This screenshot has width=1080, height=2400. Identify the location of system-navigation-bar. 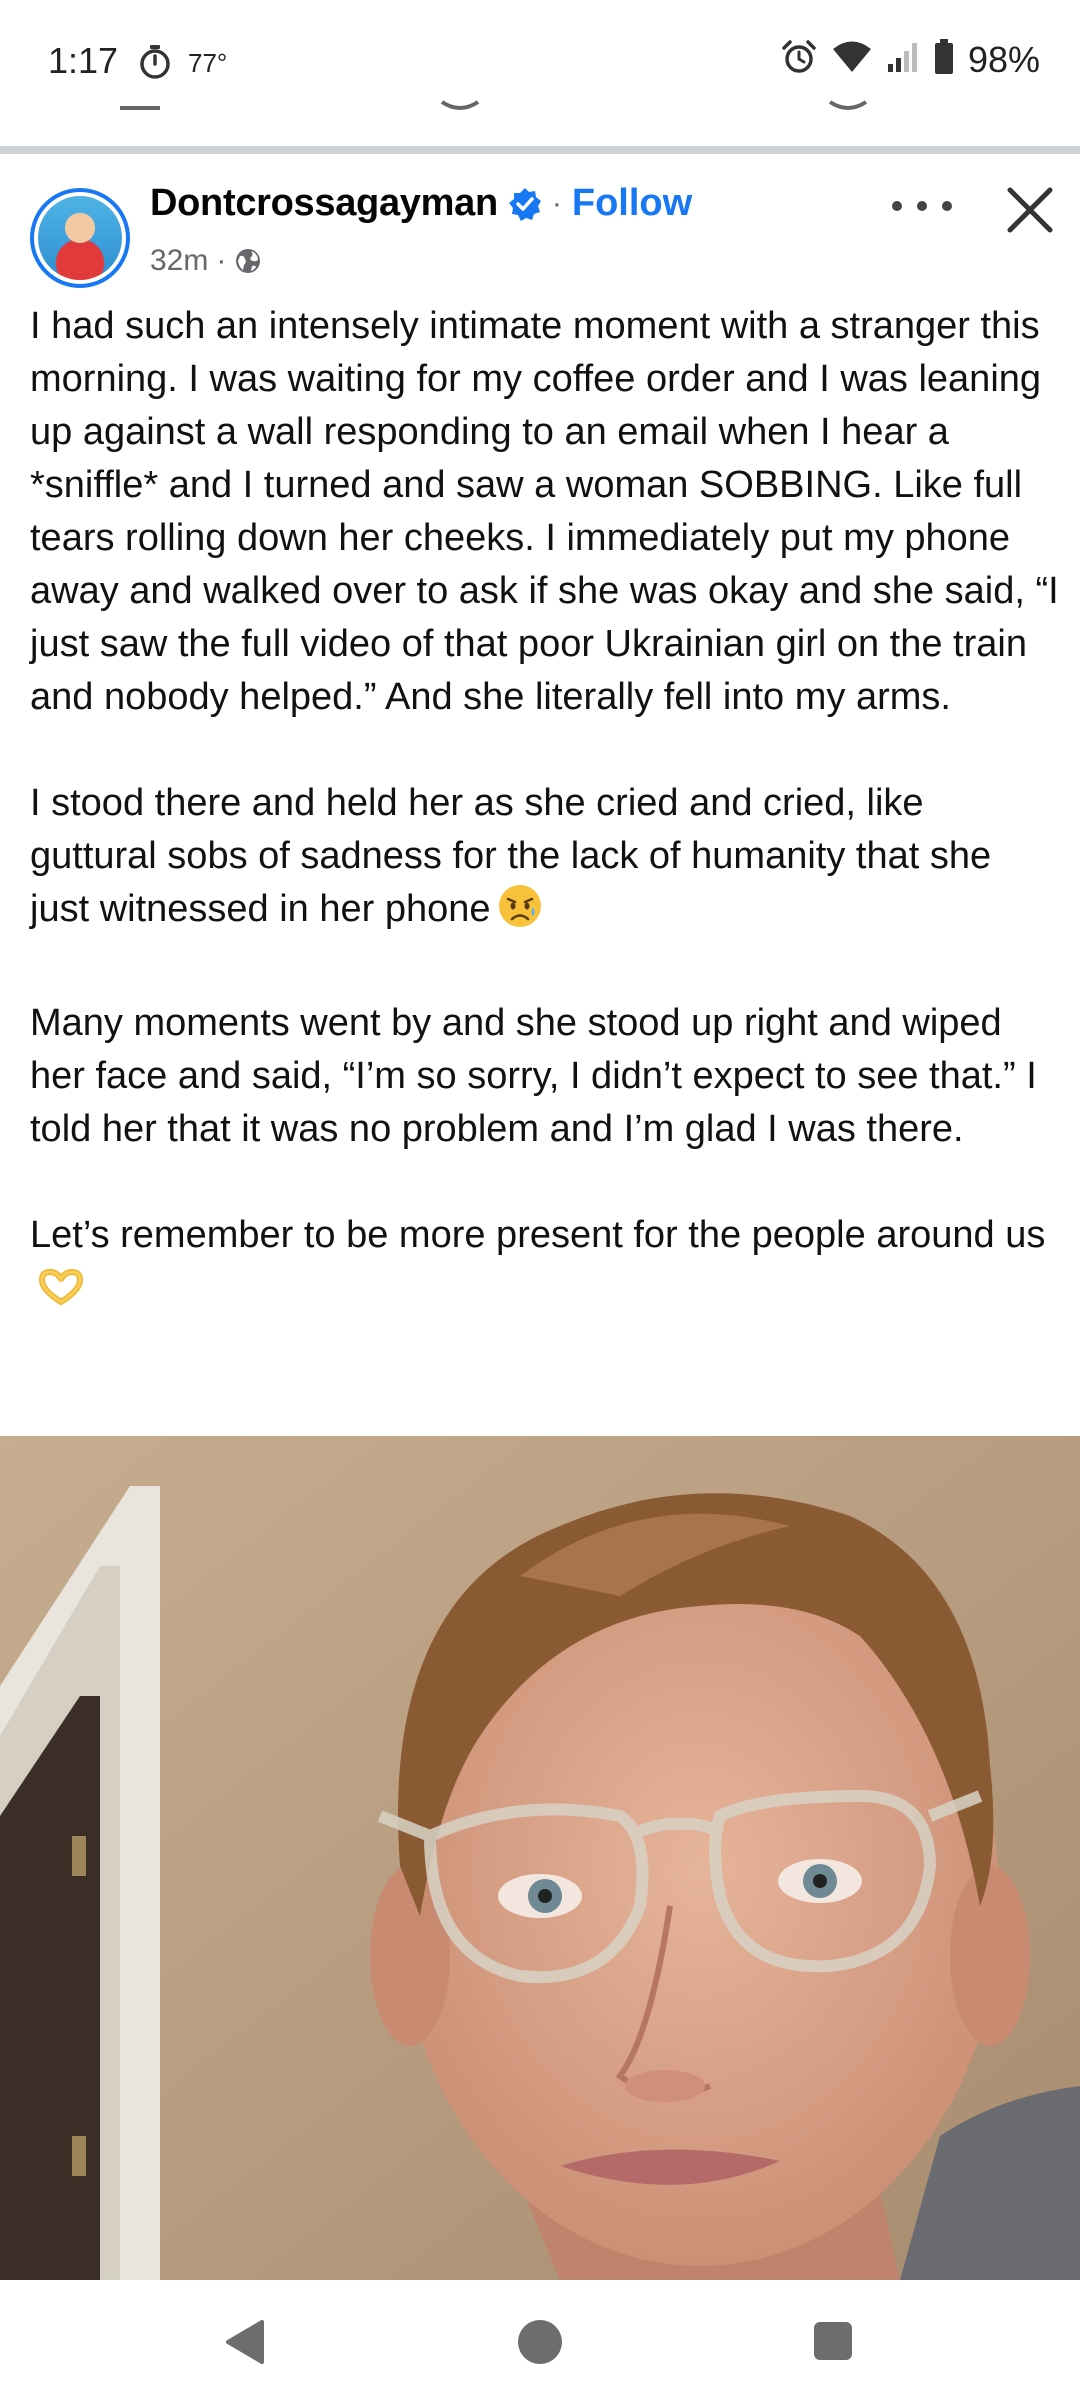
(540, 2340).